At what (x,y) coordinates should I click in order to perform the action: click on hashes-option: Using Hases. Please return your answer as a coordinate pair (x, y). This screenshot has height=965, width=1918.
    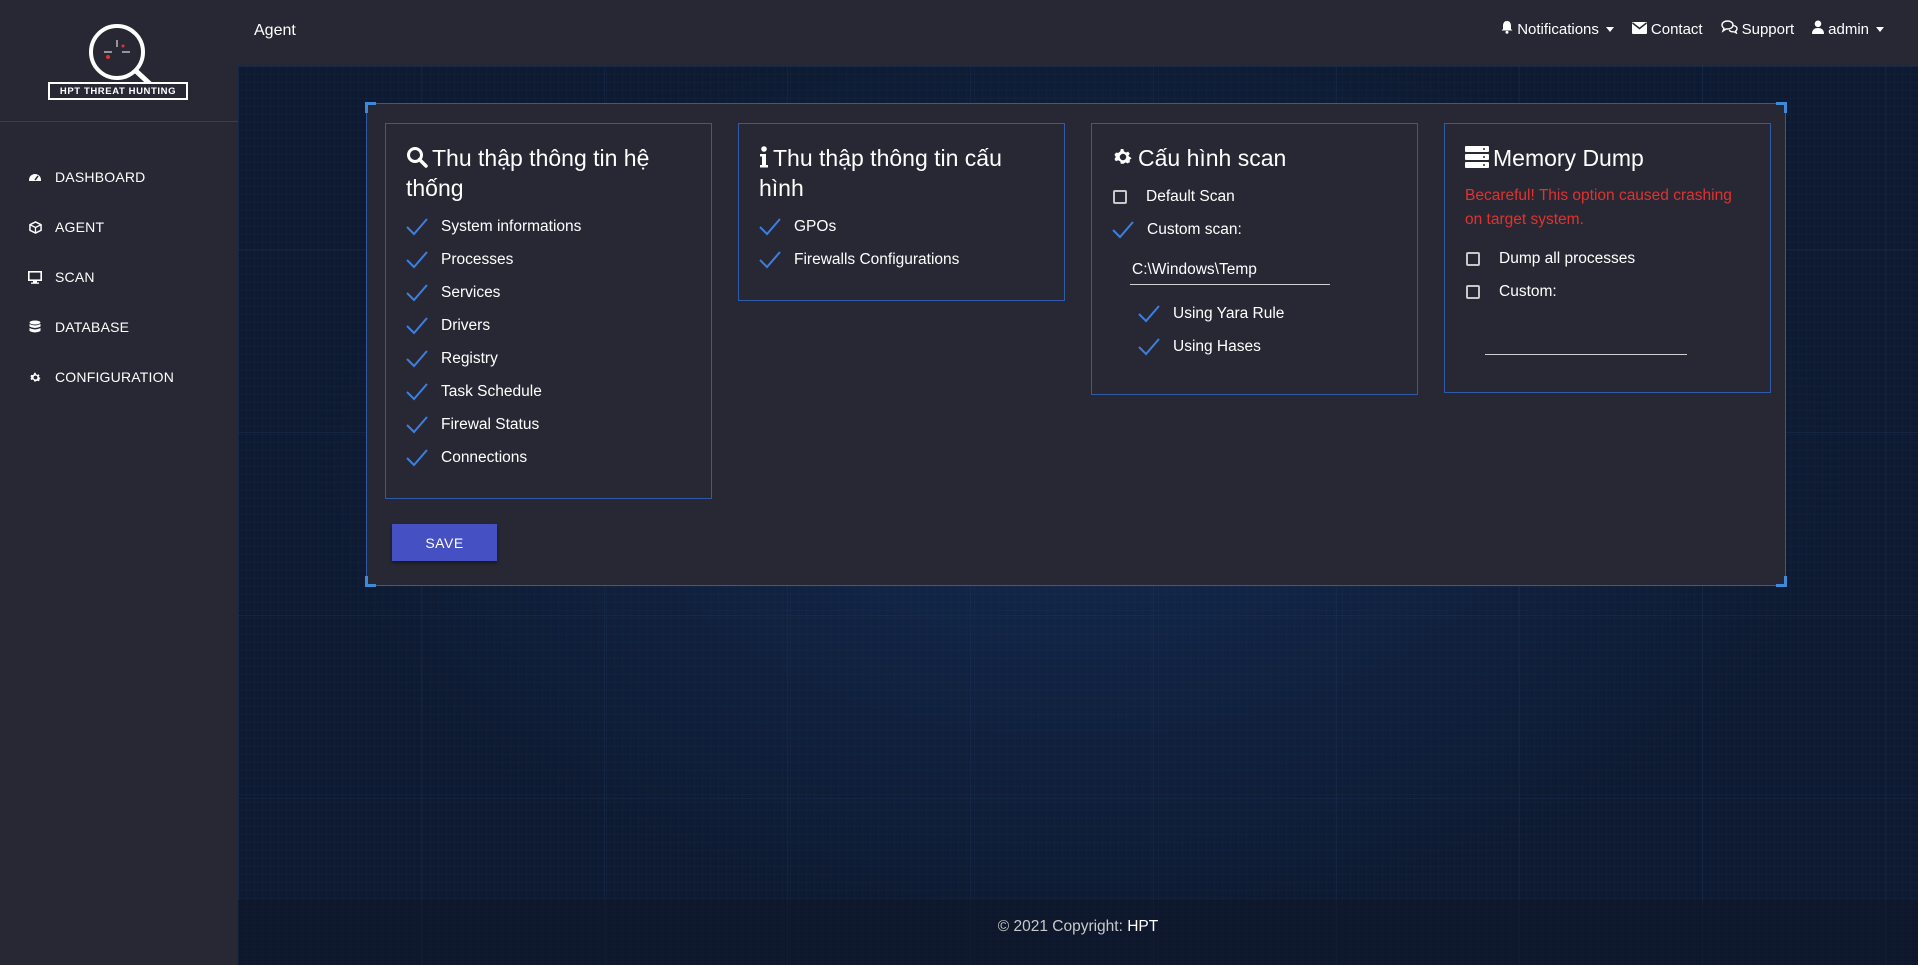
    Looking at the image, I should click on (1277, 346).